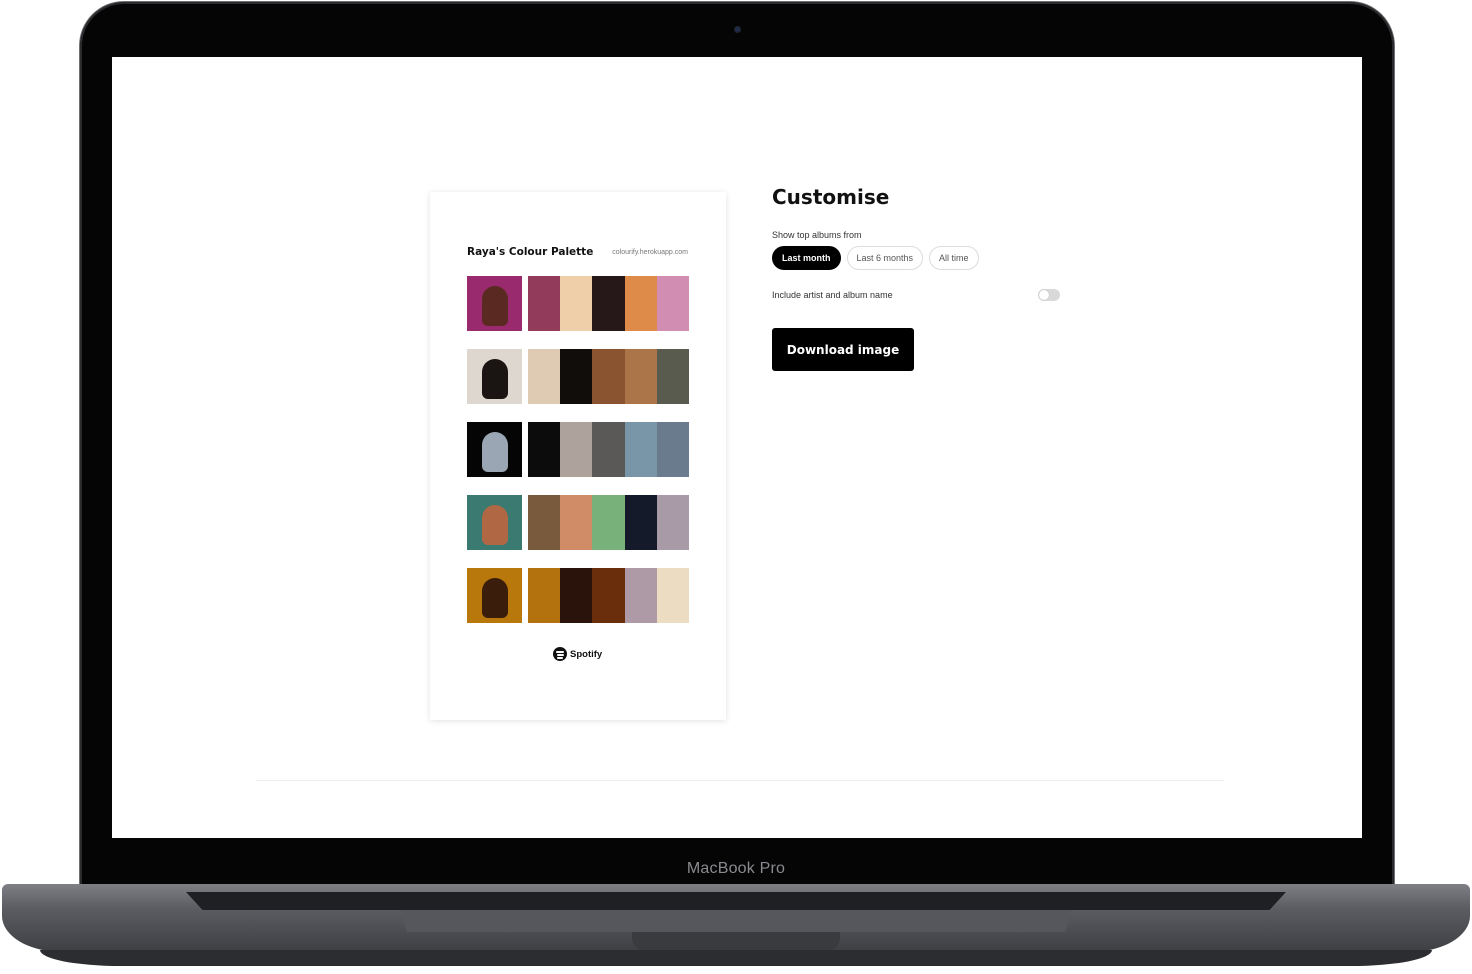 Image resolution: width=1472 pixels, height=974 pixels. What do you see at coordinates (736, 958) in the screenshot?
I see `laptop-base-bottom` at bounding box center [736, 958].